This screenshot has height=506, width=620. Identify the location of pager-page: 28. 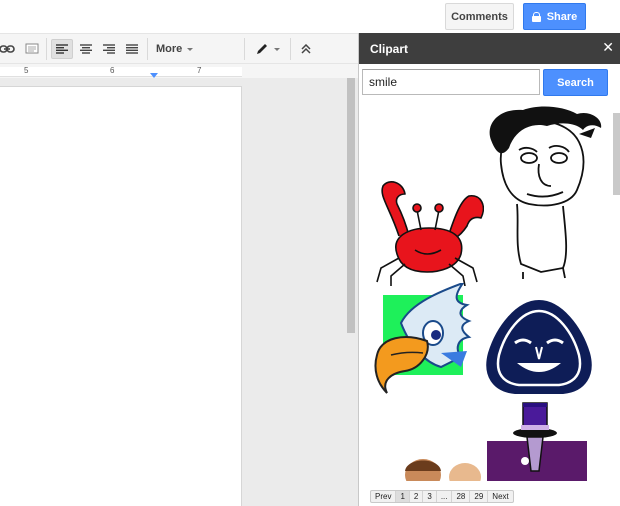
(461, 496).